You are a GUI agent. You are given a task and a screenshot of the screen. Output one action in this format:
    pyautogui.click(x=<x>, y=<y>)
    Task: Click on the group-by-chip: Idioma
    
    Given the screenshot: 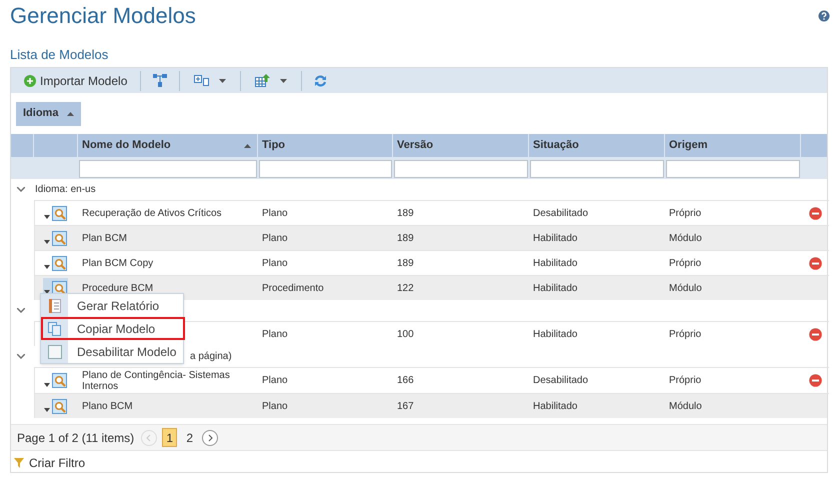 What is the action you would take?
    pyautogui.click(x=49, y=114)
    